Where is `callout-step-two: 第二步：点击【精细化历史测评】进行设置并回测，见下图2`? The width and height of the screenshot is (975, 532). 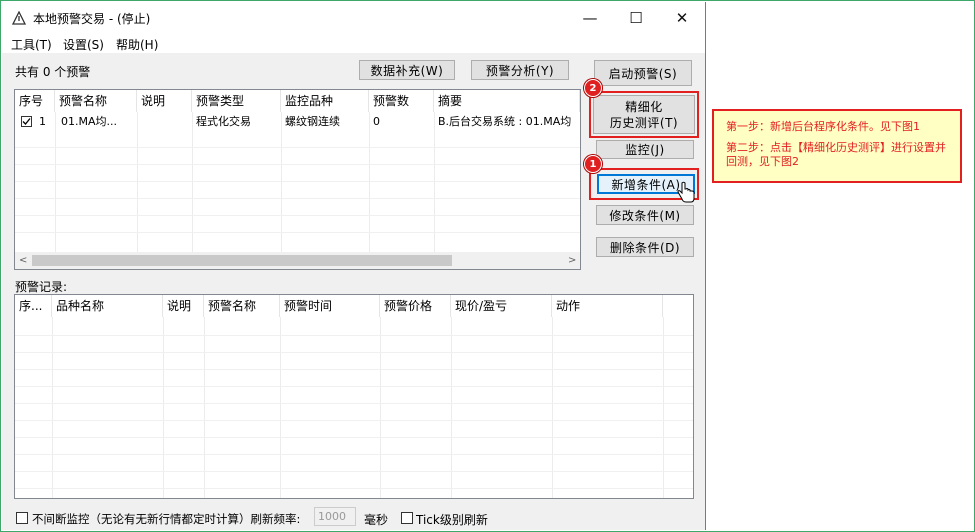
callout-step-two: 第二步：点击【精细化历史测评】进行设置并回测，见下图2 is located at coordinates (836, 154).